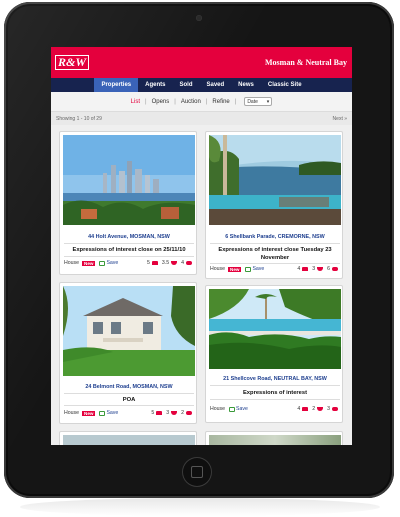 This screenshot has width=400, height=517. I want to click on listing-features: 4 3 6, so click(318, 269).